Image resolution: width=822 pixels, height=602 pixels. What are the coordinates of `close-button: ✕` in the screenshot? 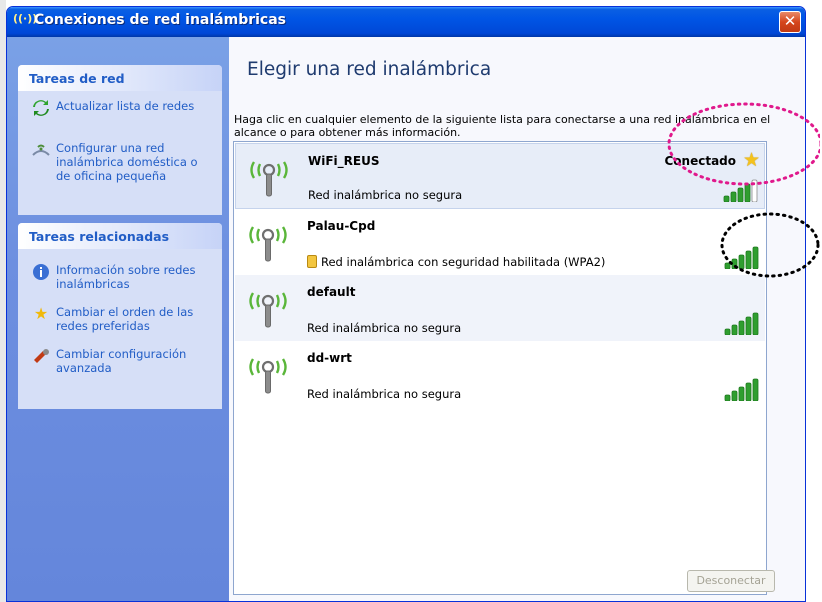 It's located at (790, 22).